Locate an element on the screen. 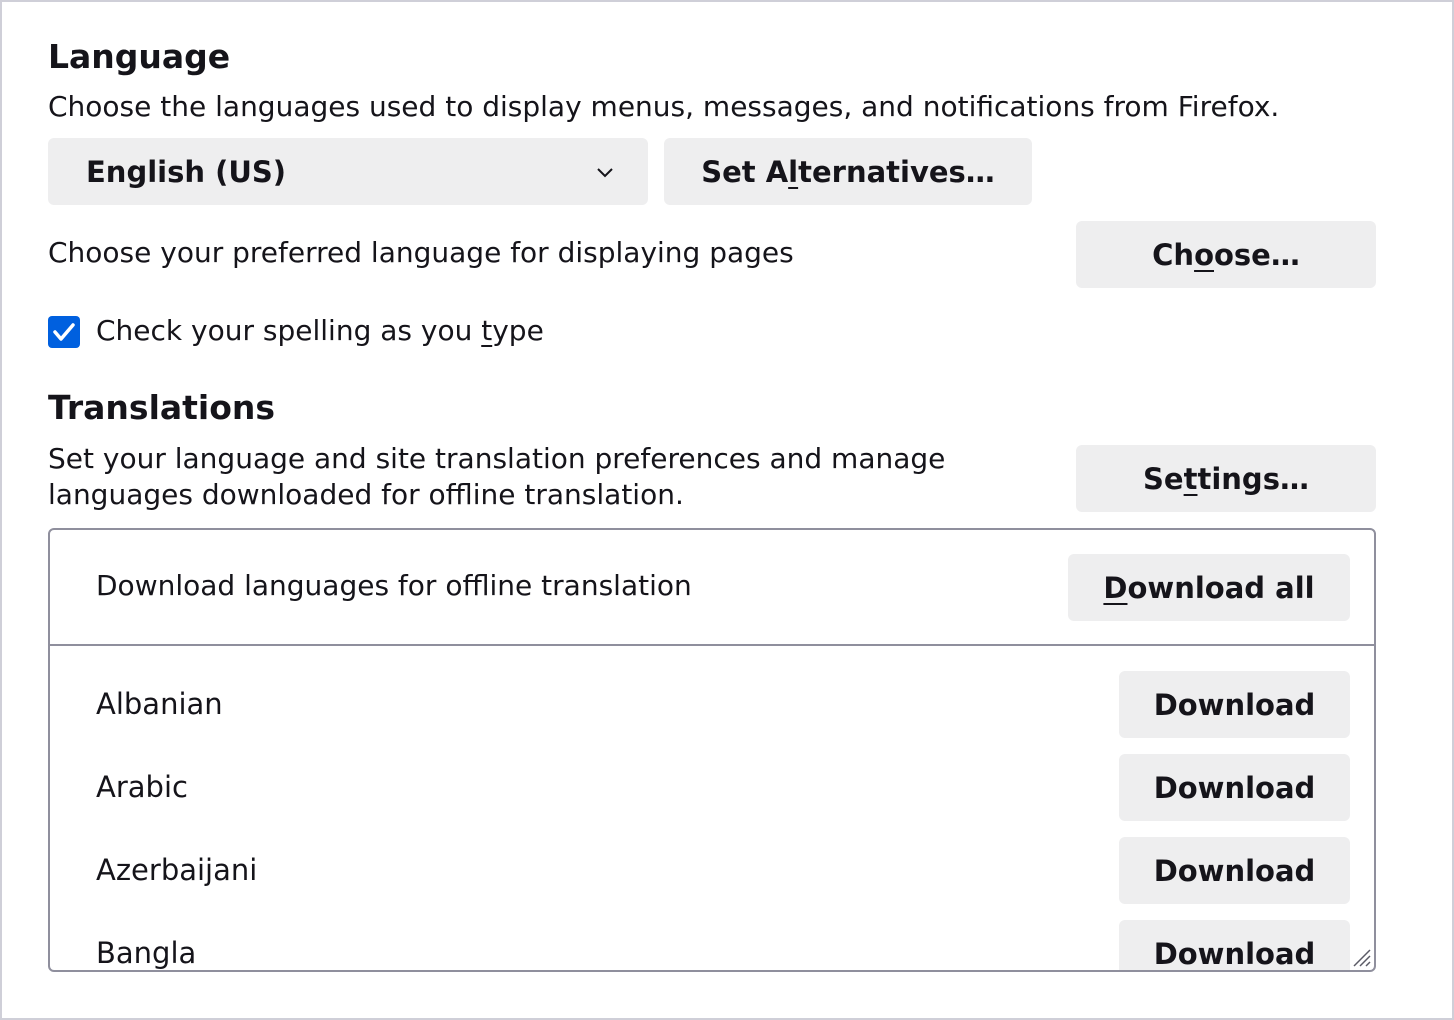 Image resolution: width=1454 pixels, height=1020 pixels. spellcheck-accesskey: t is located at coordinates (487, 330).